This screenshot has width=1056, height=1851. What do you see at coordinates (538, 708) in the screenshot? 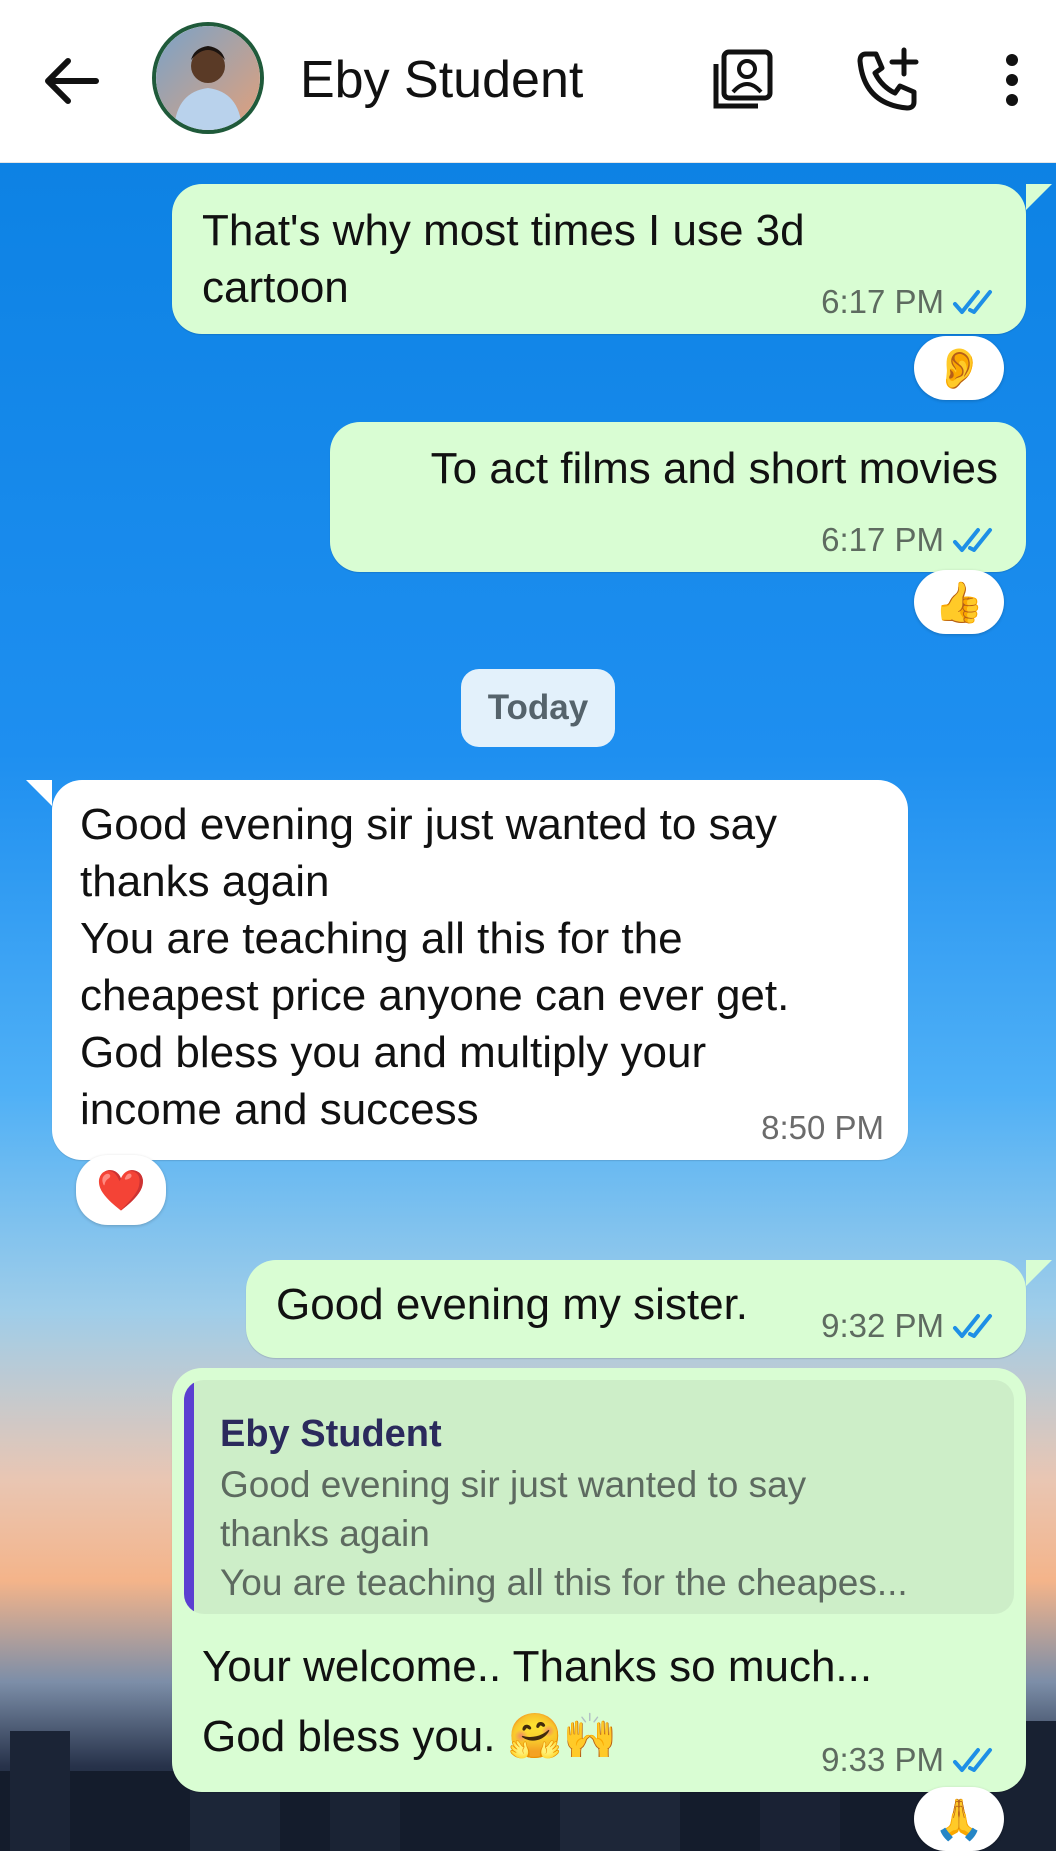
I see `date-divider: Today` at bounding box center [538, 708].